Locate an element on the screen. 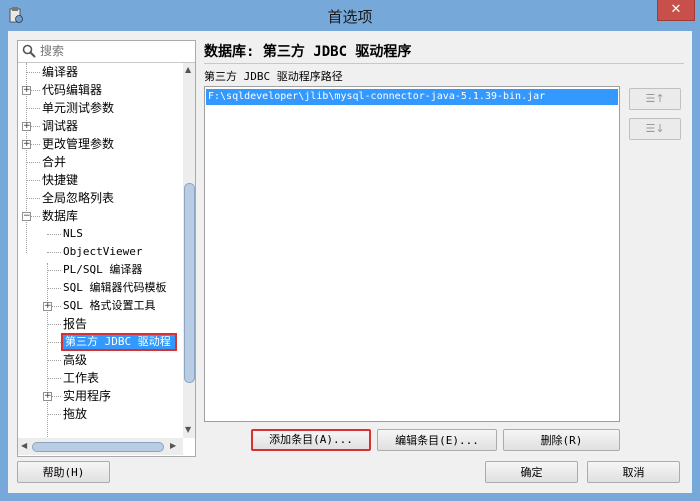 This screenshot has height=501, width=700. scroll-up-icon: ▲ is located at coordinates (188, 69).